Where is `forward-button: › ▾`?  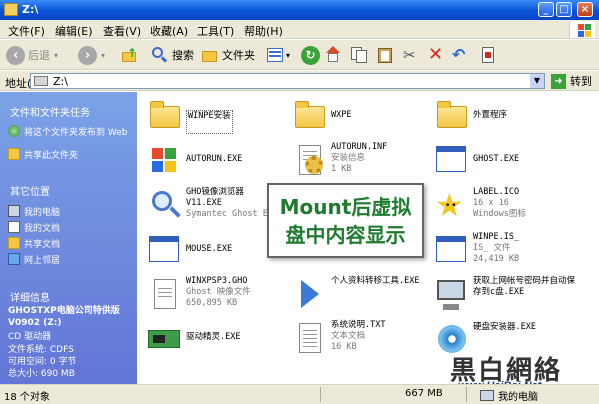 forward-button: › ▾ is located at coordinates (91, 55).